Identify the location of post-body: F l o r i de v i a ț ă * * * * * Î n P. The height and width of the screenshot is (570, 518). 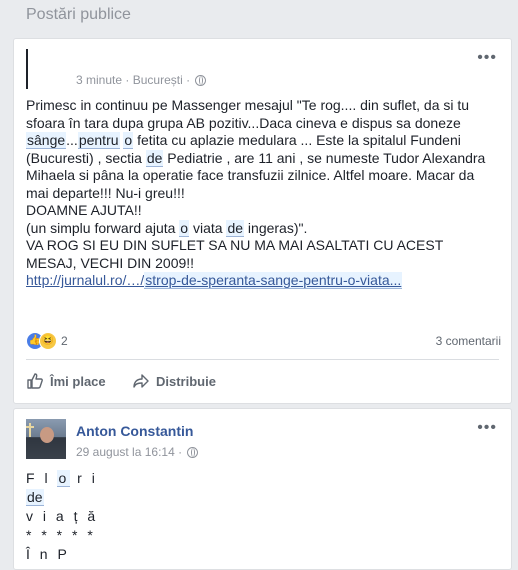
(62, 516).